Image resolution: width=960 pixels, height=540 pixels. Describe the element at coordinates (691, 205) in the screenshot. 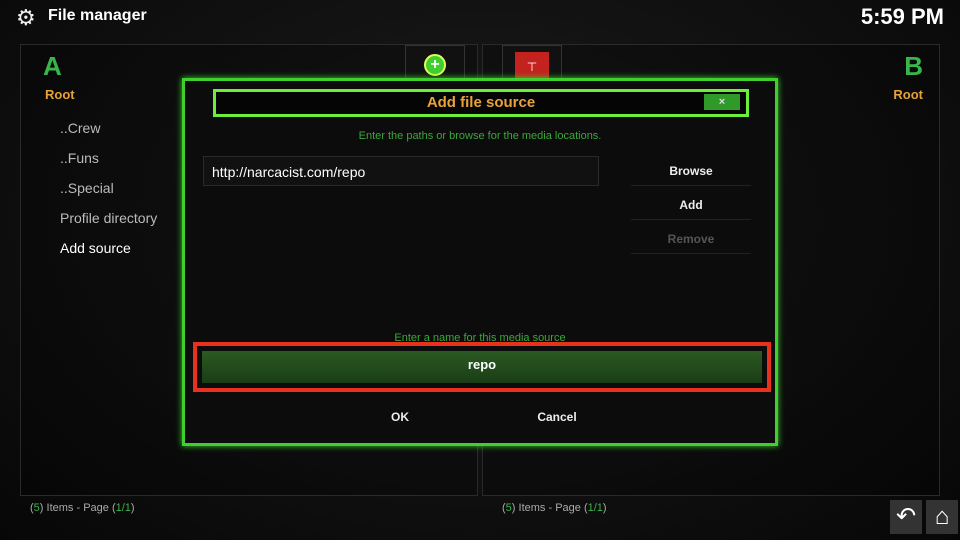

I see `add-path-button: Add` at that location.